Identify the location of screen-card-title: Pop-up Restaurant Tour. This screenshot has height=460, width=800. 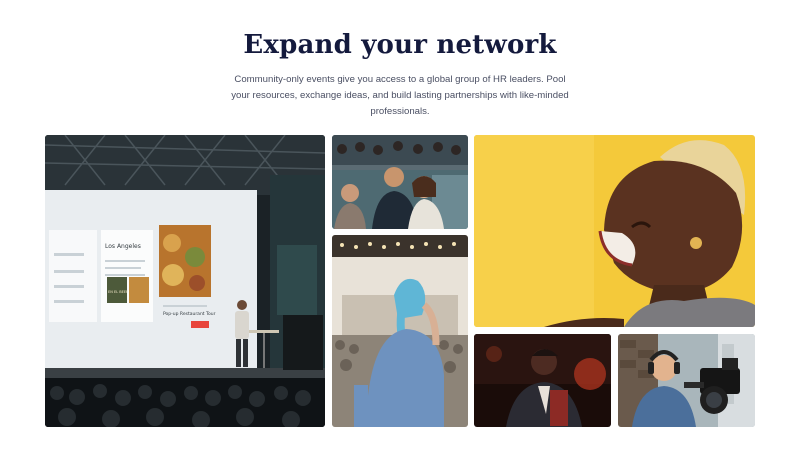
(189, 314).